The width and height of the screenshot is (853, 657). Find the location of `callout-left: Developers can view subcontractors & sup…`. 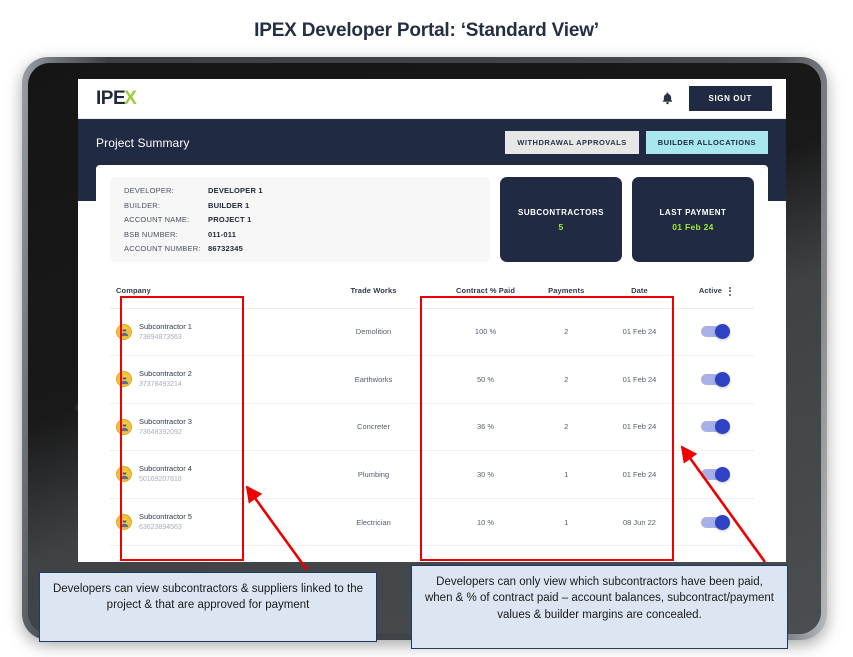

callout-left: Developers can view subcontractors & sup… is located at coordinates (208, 607).